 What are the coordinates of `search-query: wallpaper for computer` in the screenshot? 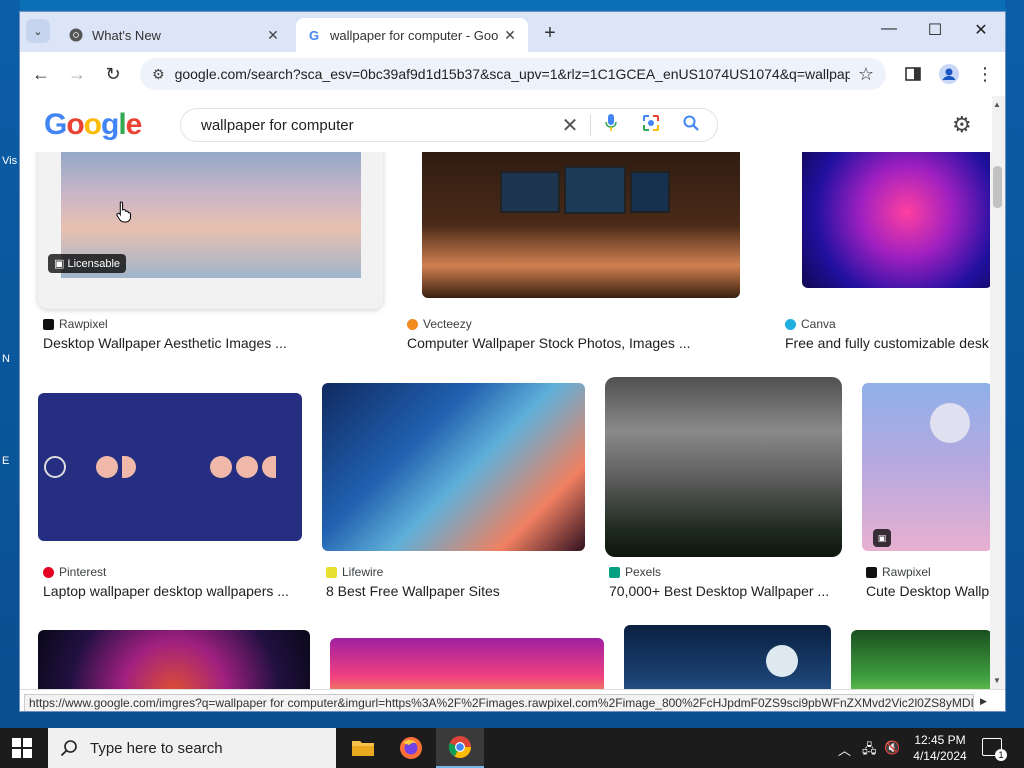 It's located at (277, 125).